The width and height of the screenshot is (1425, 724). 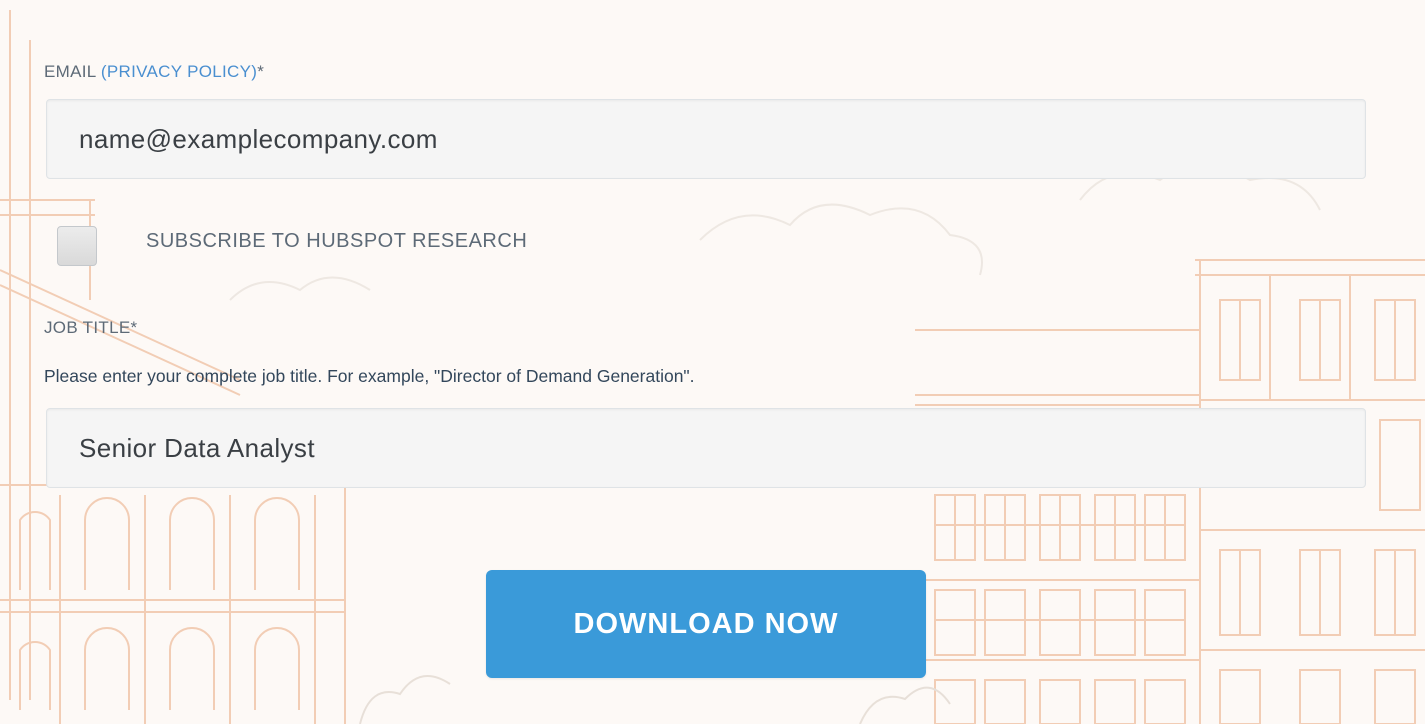 I want to click on job-title-input, so click(x=706, y=448).